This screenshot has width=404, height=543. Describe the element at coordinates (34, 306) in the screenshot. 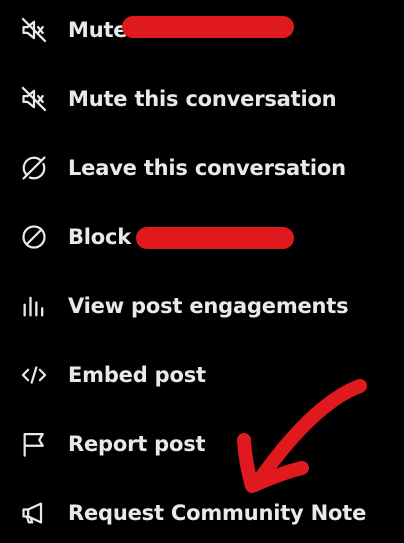

I see `engagements-icon` at that location.